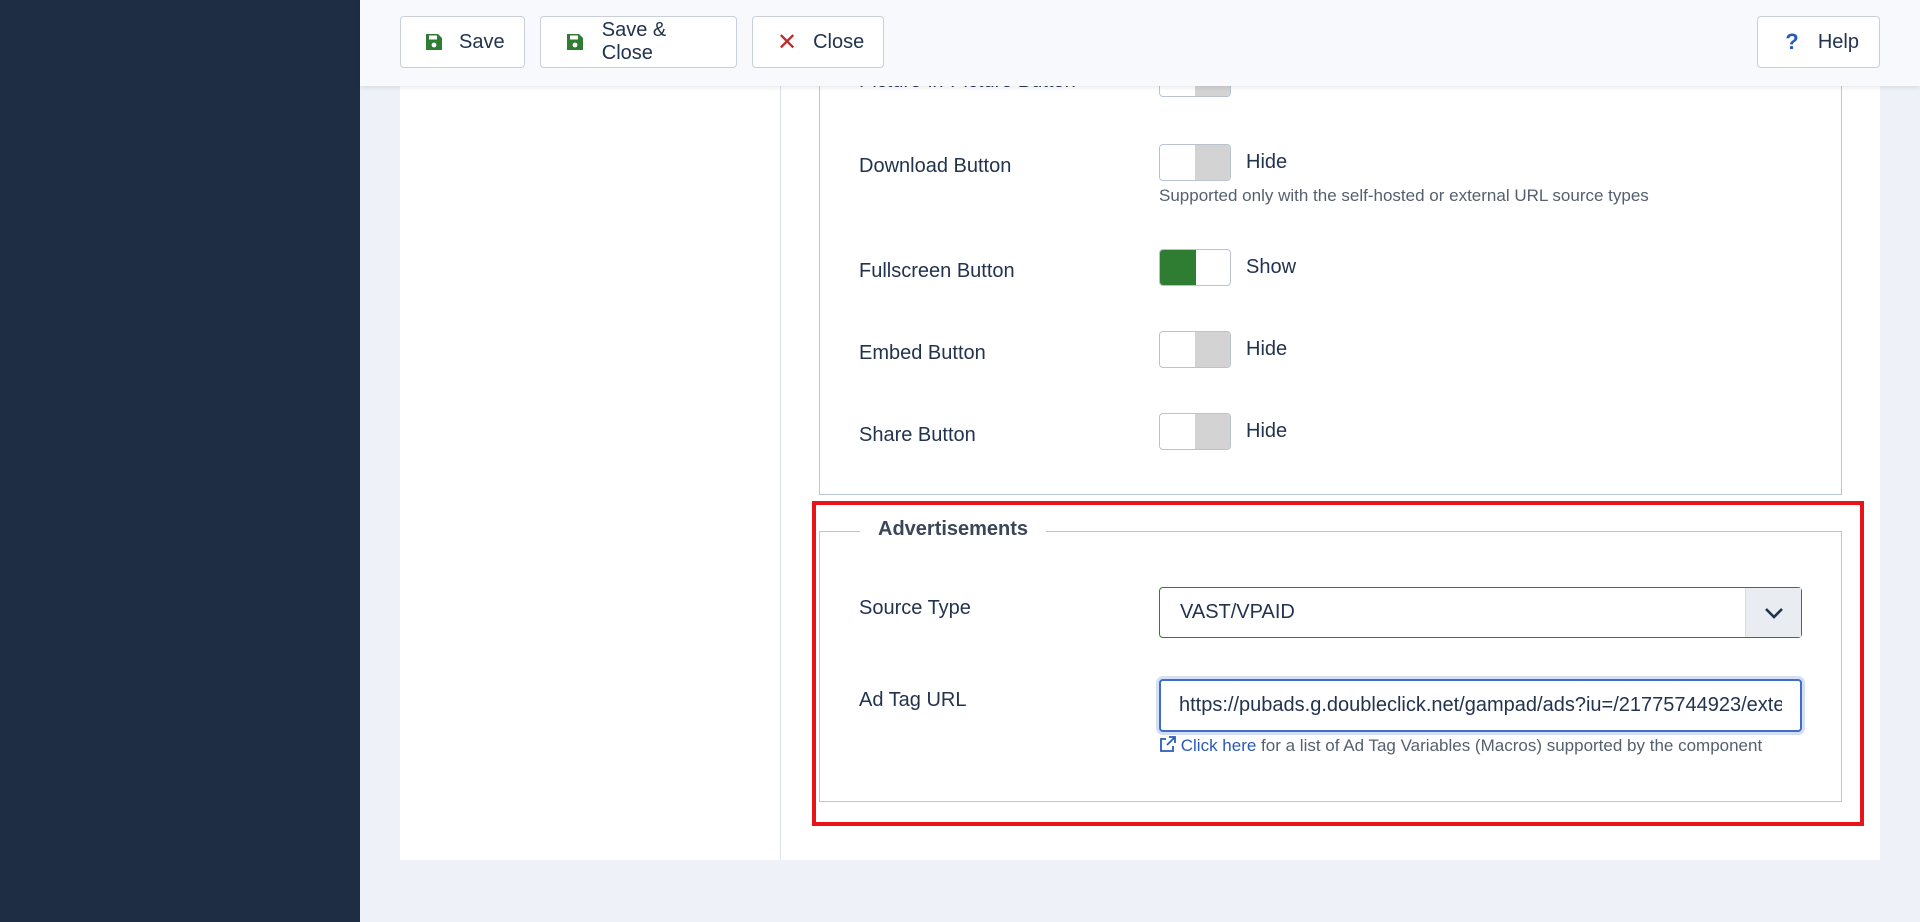 Image resolution: width=1920 pixels, height=922 pixels. I want to click on fullscreen-button-switch, so click(1195, 267).